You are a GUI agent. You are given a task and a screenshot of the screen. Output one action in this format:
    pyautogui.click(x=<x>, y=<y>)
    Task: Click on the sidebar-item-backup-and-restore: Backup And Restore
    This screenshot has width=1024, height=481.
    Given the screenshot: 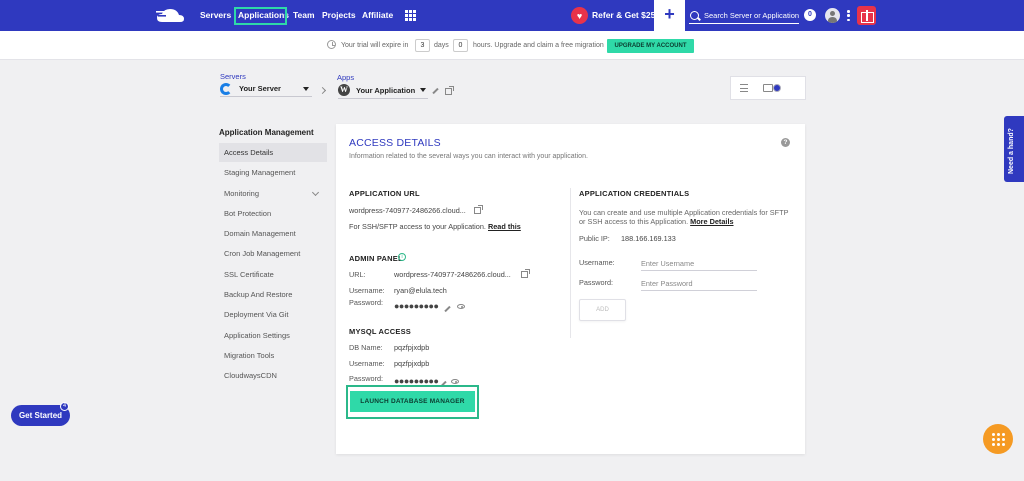 What is the action you would take?
    pyautogui.click(x=273, y=294)
    